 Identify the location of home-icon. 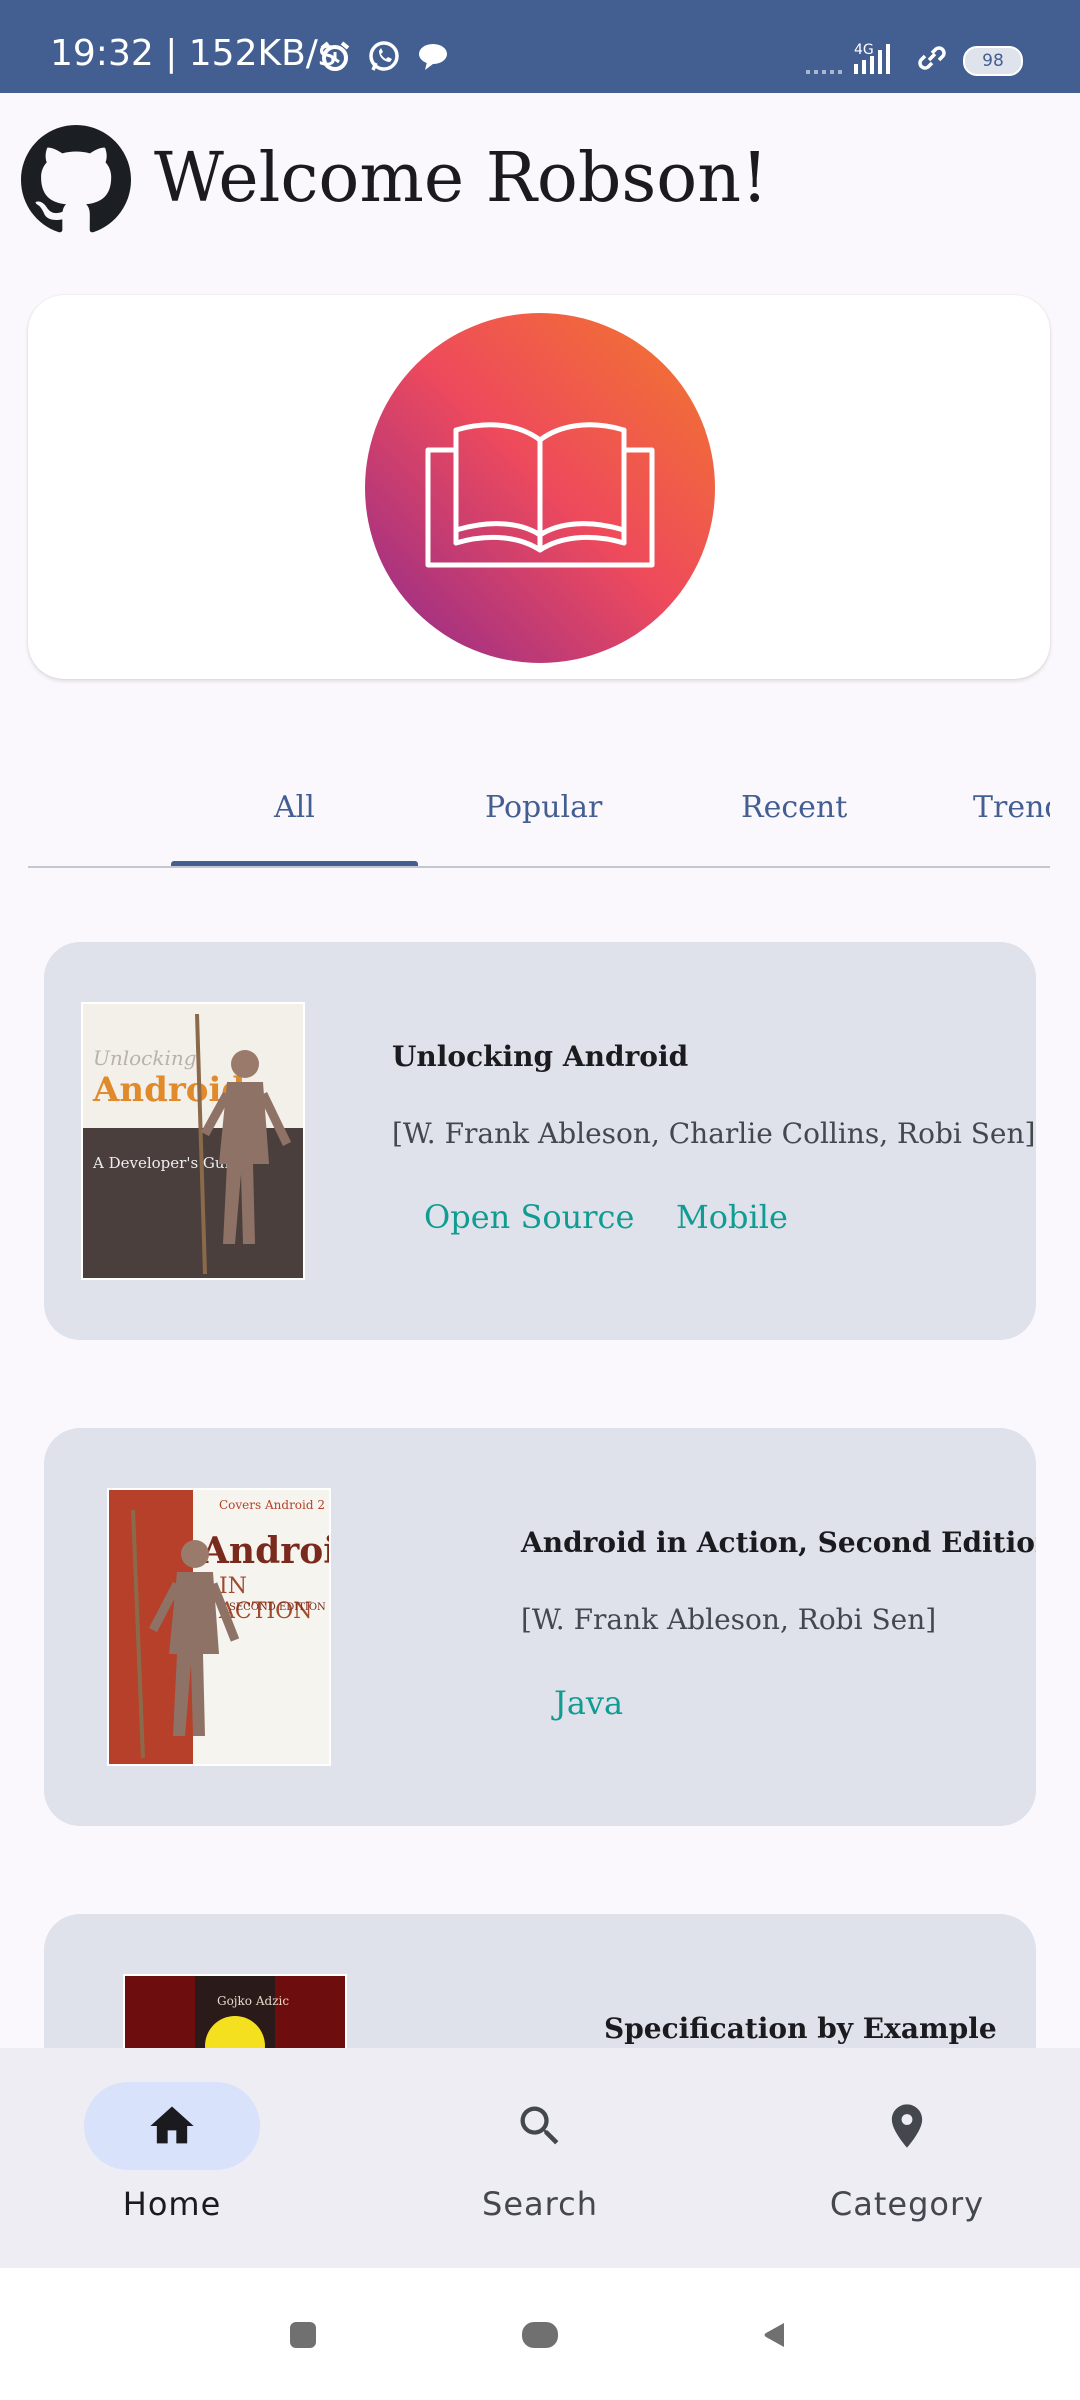
(172, 2125).